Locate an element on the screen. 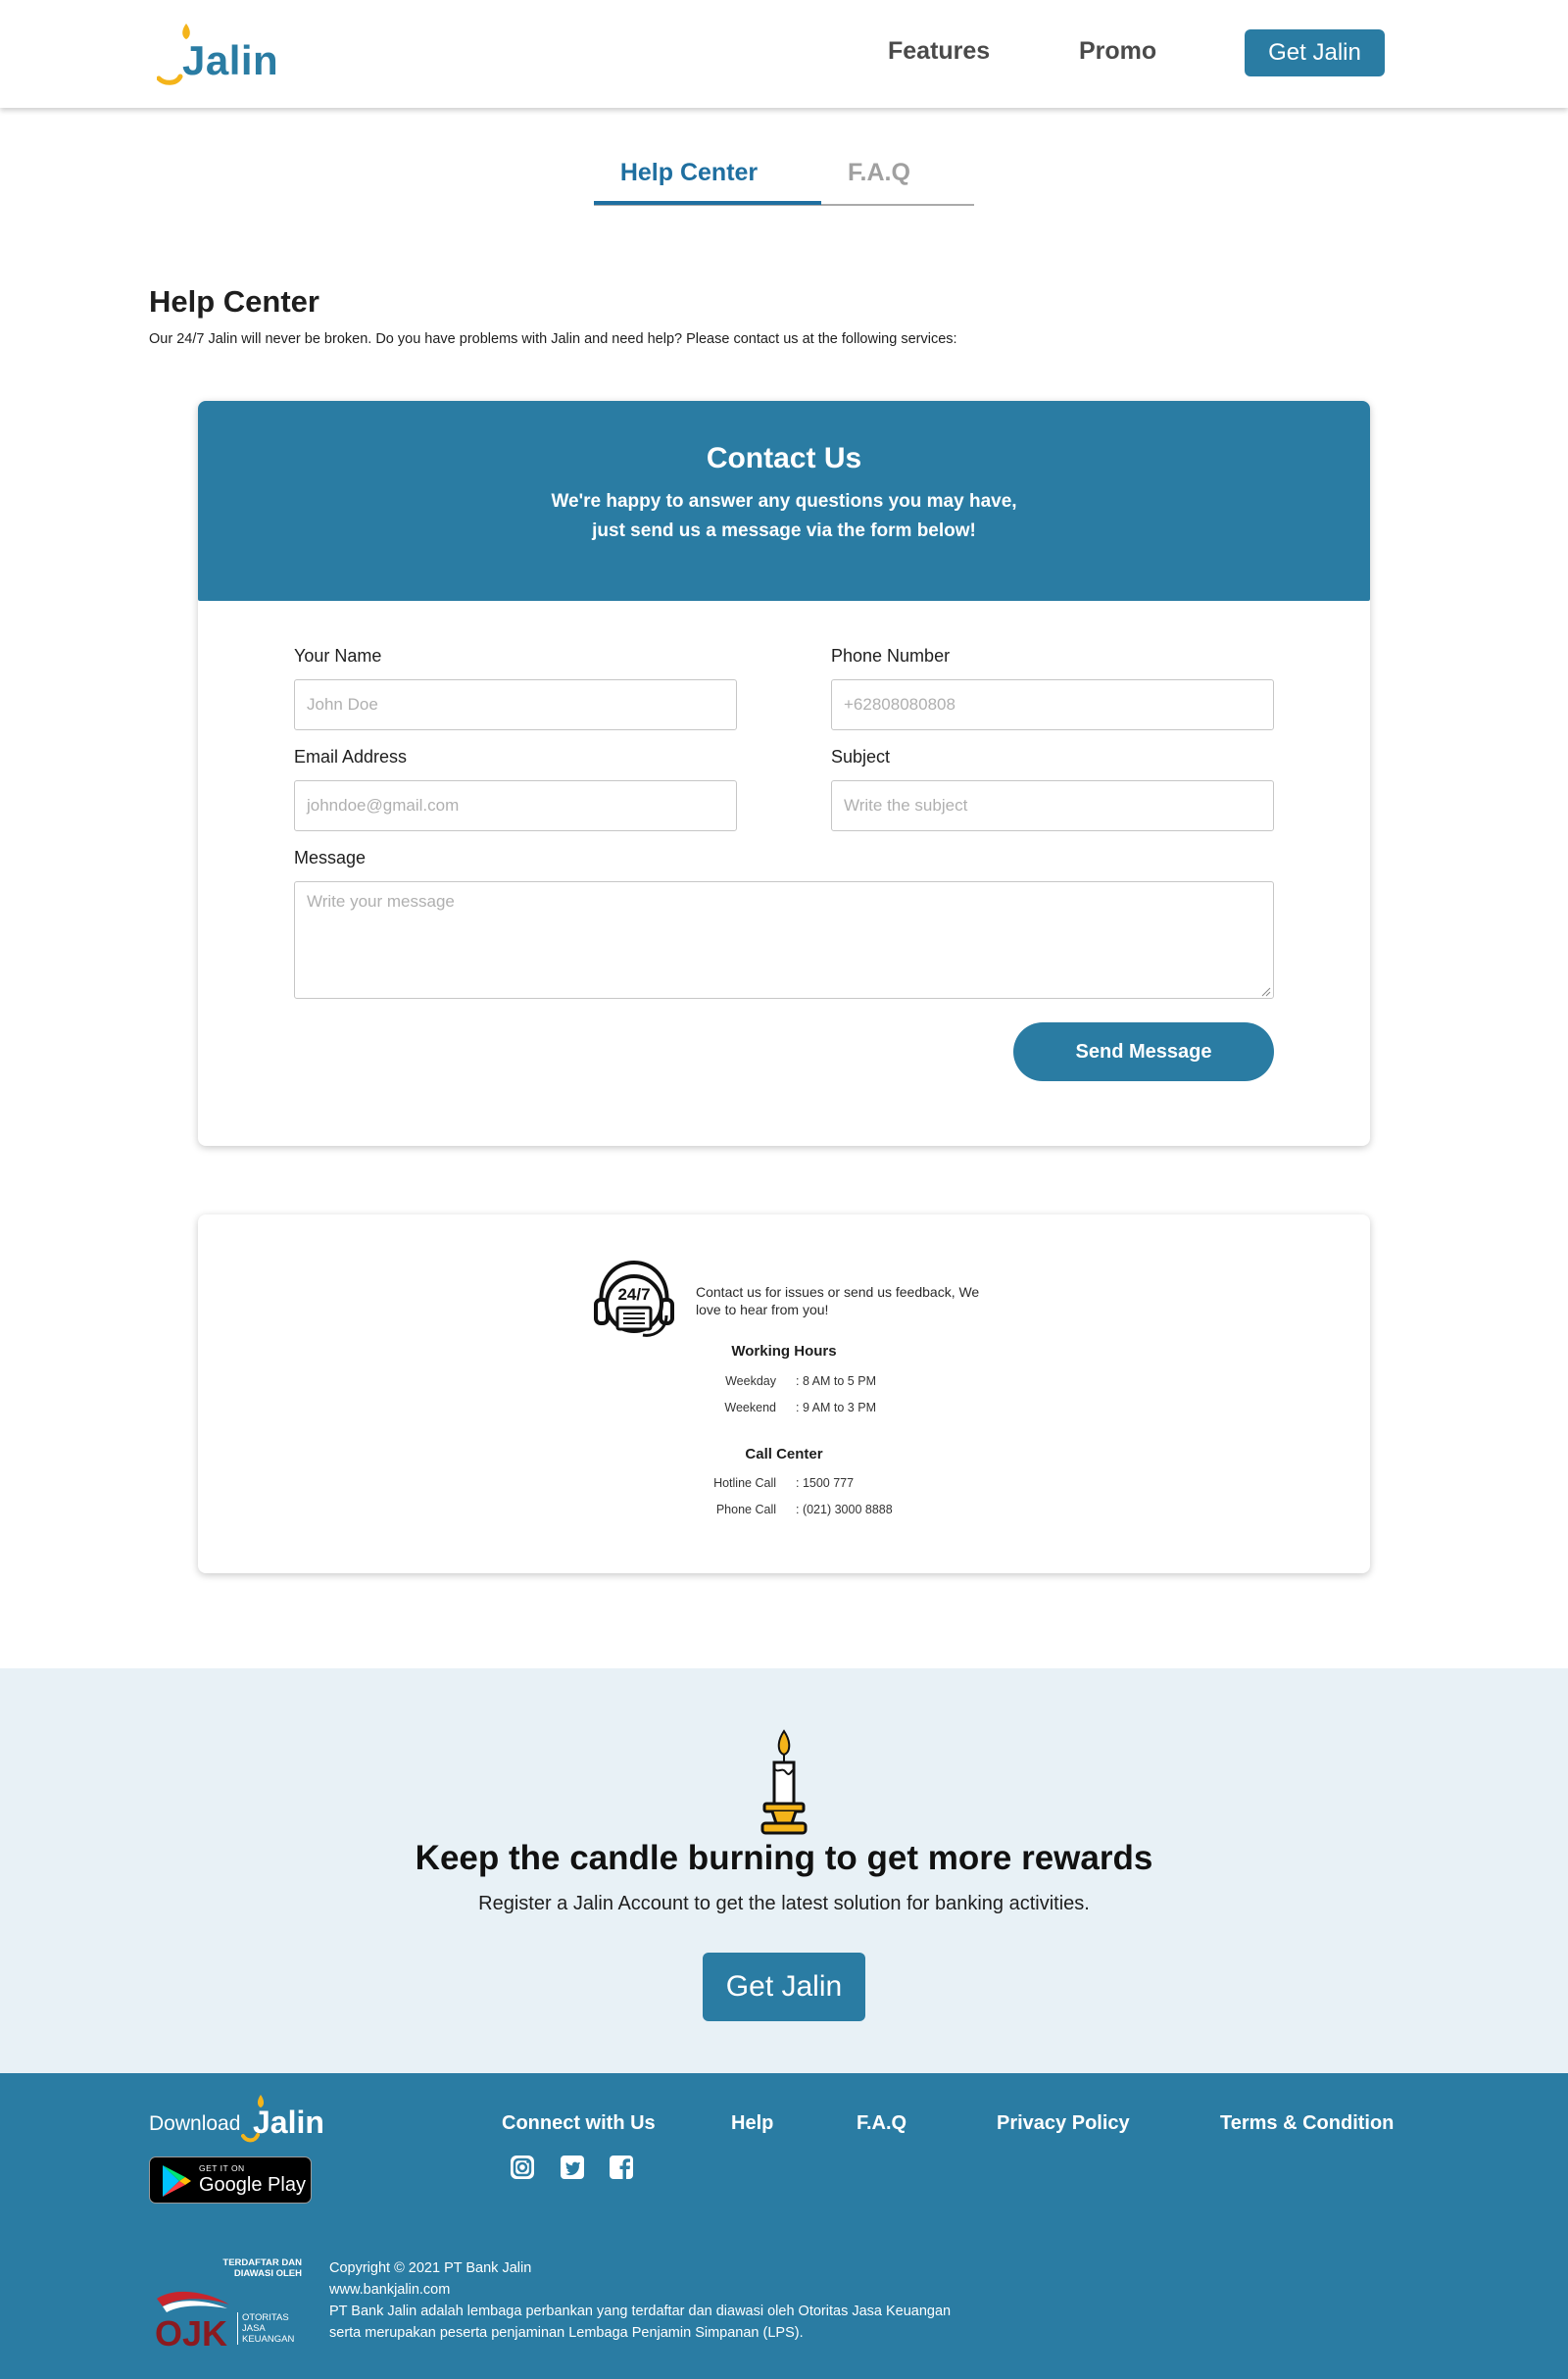 This screenshot has height=2379, width=1568. weekday-hours: : 8 AM to 5 PM is located at coordinates (836, 1381).